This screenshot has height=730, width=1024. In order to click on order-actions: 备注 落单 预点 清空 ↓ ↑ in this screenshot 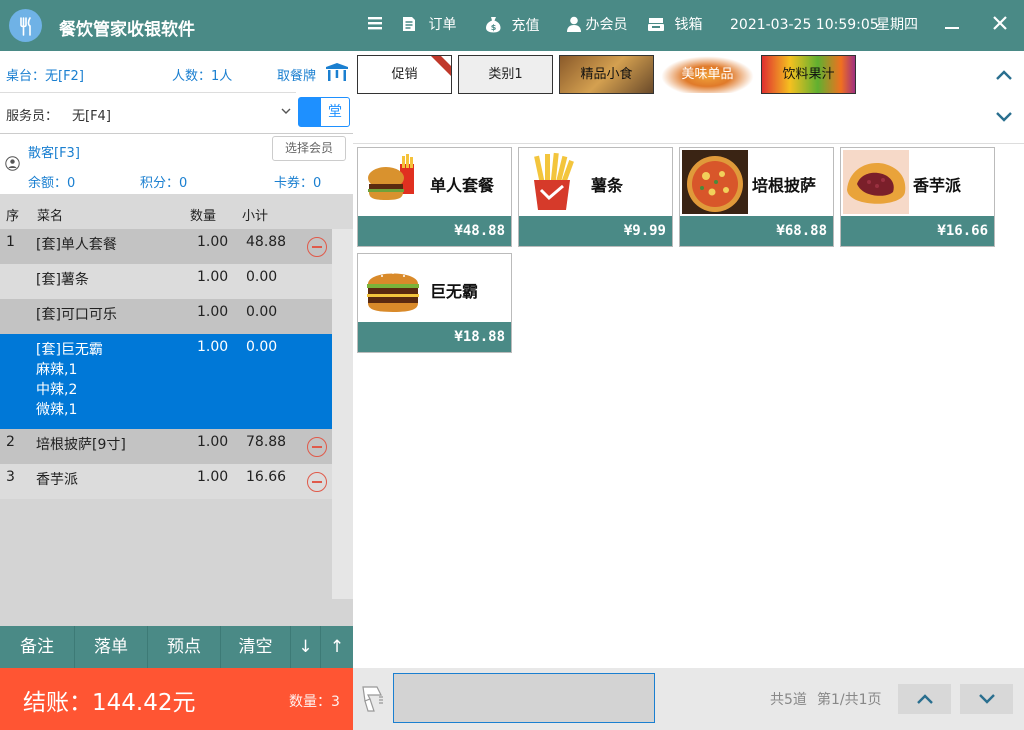, I will do `click(176, 647)`.